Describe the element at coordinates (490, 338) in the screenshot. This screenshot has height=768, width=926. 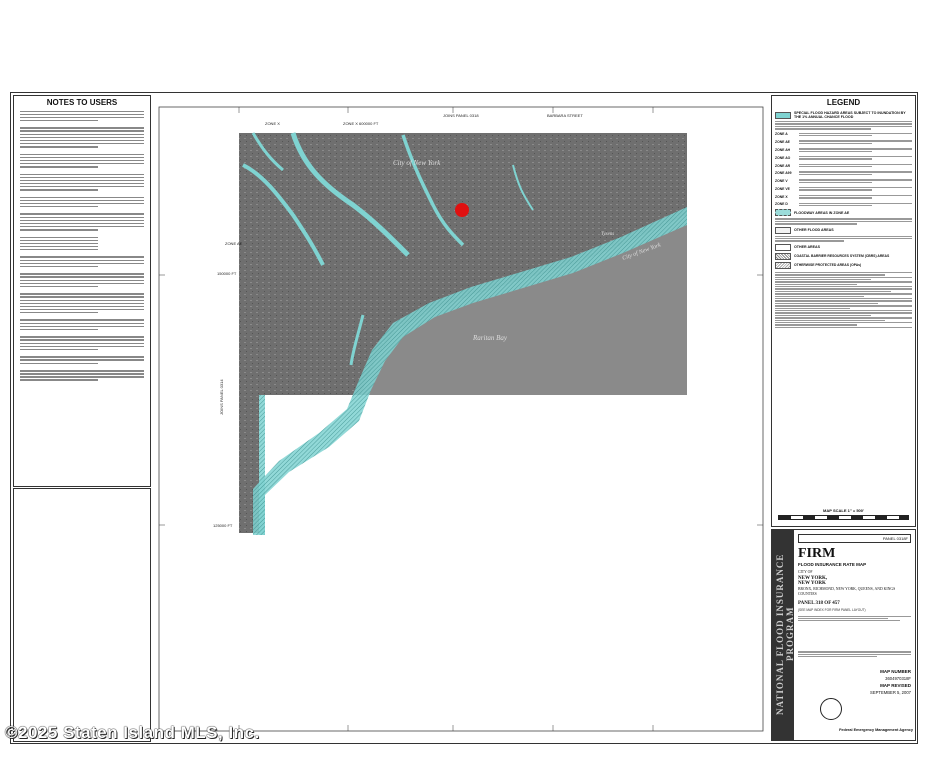
I see `label-raritan-bay: Raritan Bay` at that location.